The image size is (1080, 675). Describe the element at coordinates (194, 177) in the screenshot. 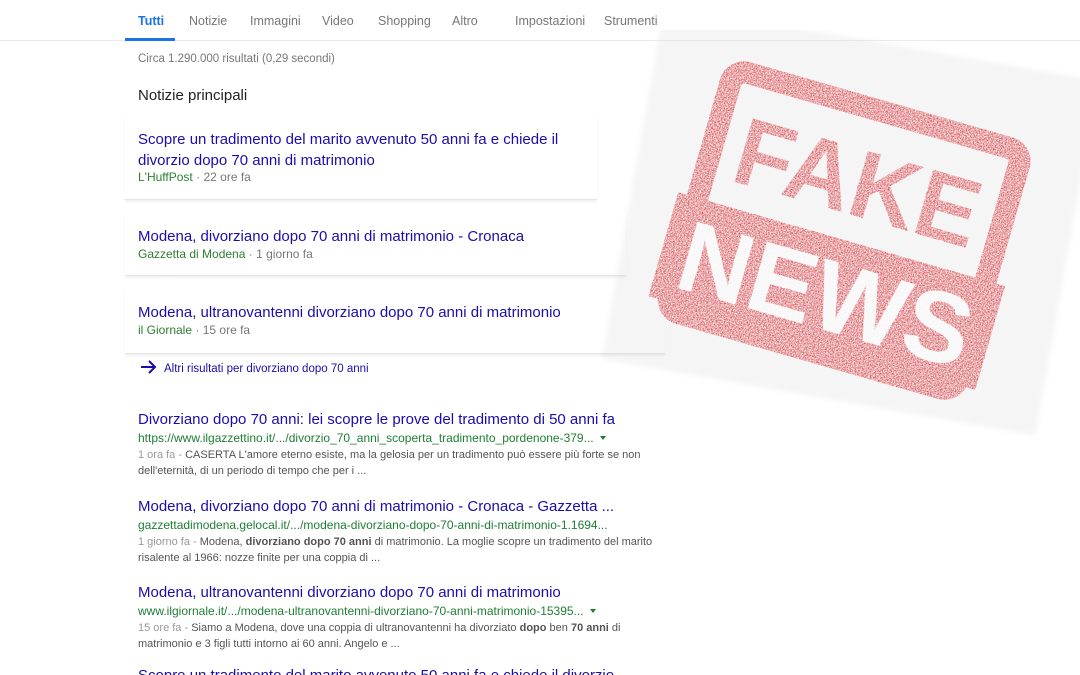

I see `news-card-meta: L'HuffPost · 22 ore fa` at that location.